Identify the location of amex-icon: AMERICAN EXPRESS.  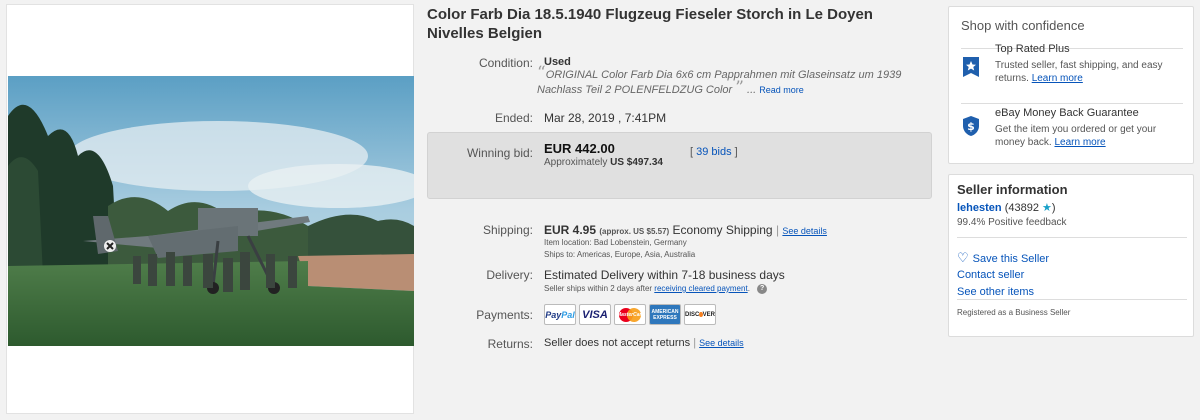
(665, 314).